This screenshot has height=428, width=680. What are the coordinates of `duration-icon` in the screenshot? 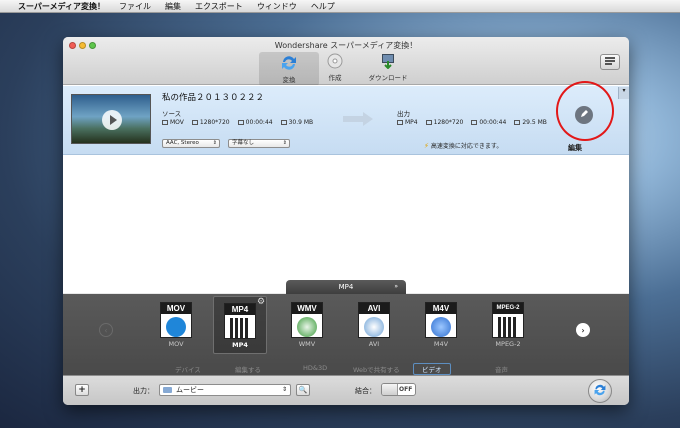 It's located at (474, 122).